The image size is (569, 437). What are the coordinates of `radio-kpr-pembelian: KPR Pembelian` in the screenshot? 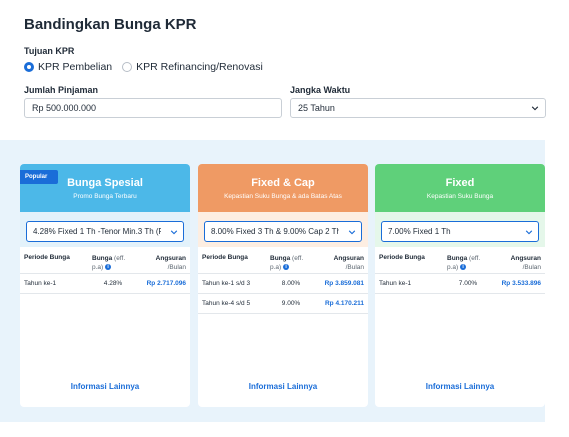 It's located at (68, 67).